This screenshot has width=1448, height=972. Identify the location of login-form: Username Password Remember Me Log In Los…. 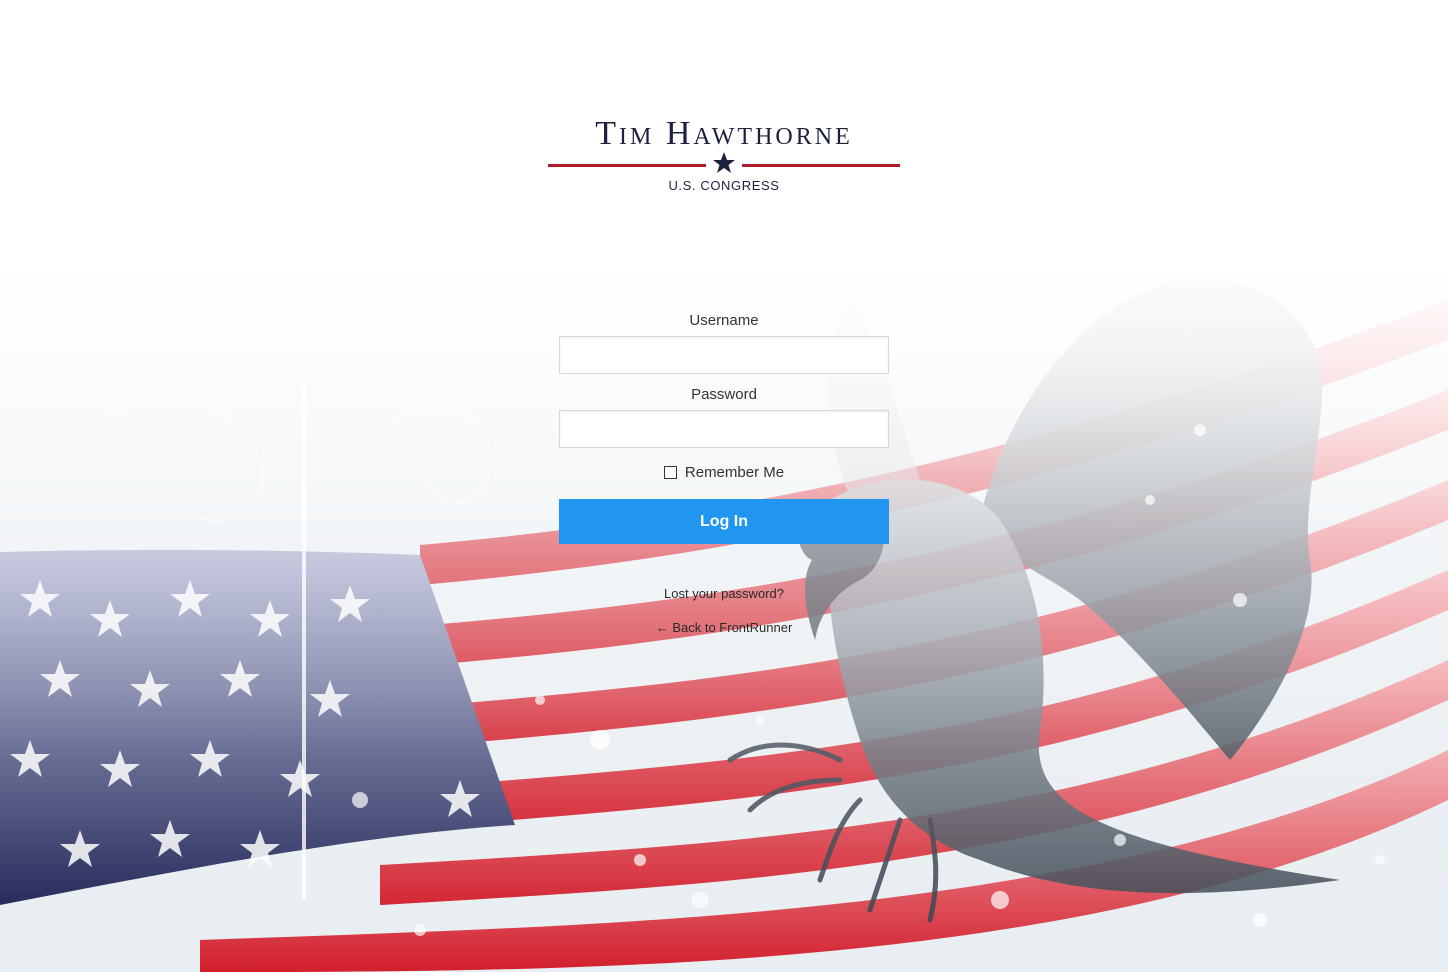
(724, 473).